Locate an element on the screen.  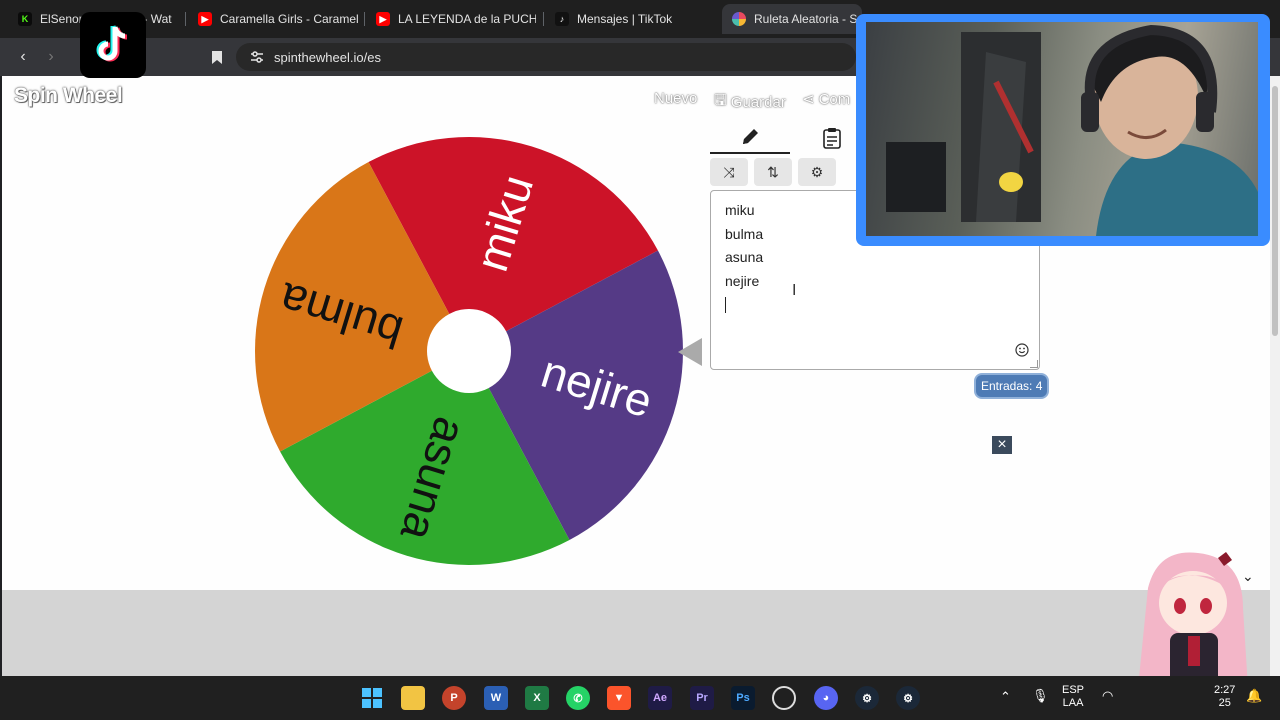
share-label: Com is located at coordinates (834, 99).